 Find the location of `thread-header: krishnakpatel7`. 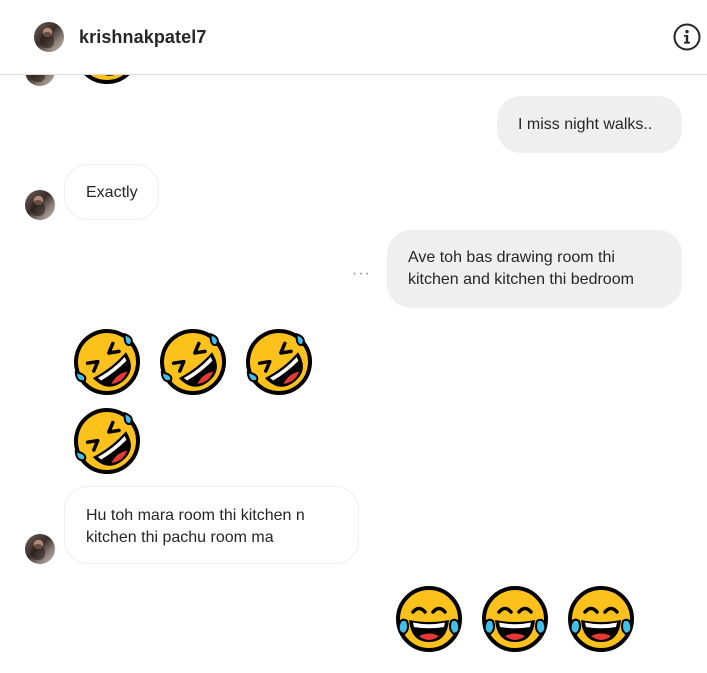

thread-header: krishnakpatel7 is located at coordinates (353, 37).